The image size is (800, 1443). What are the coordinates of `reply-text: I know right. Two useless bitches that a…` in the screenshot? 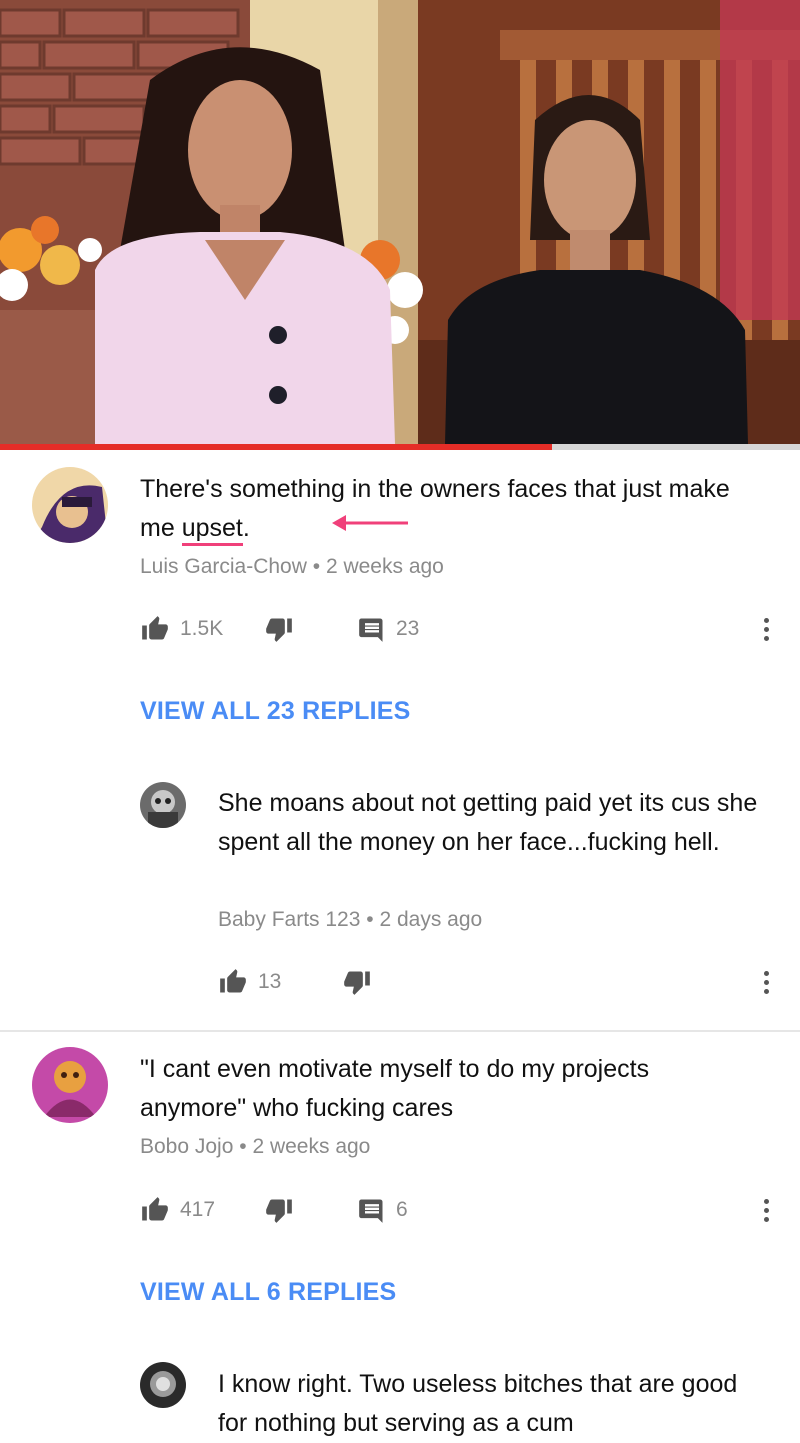 It's located at (478, 1403).